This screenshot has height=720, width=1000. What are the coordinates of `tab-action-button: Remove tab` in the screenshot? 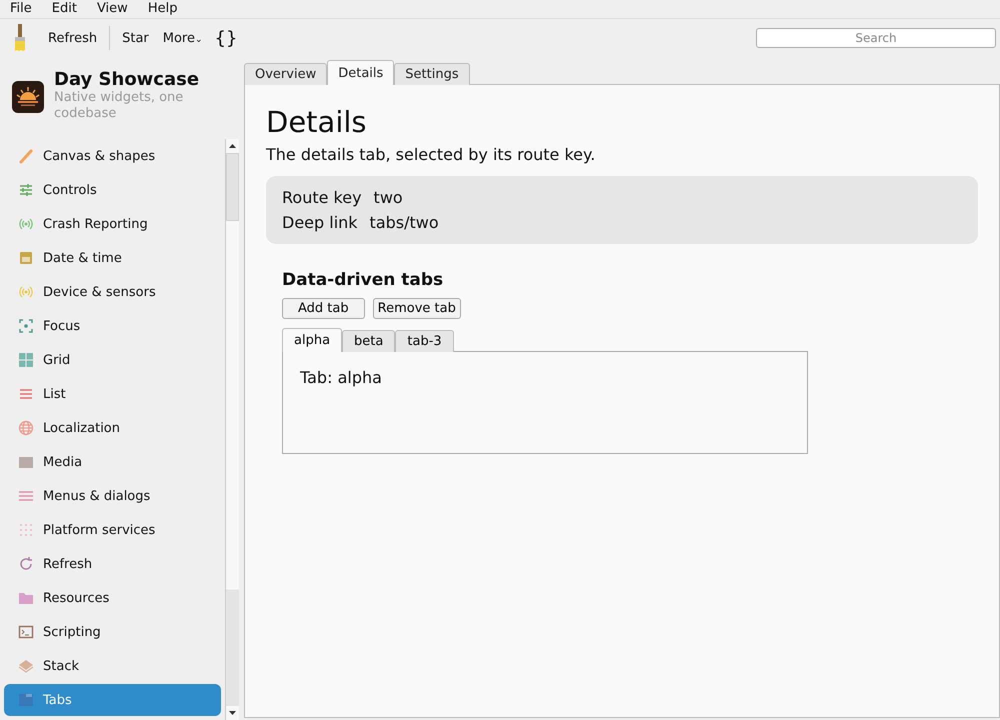 It's located at (416, 308).